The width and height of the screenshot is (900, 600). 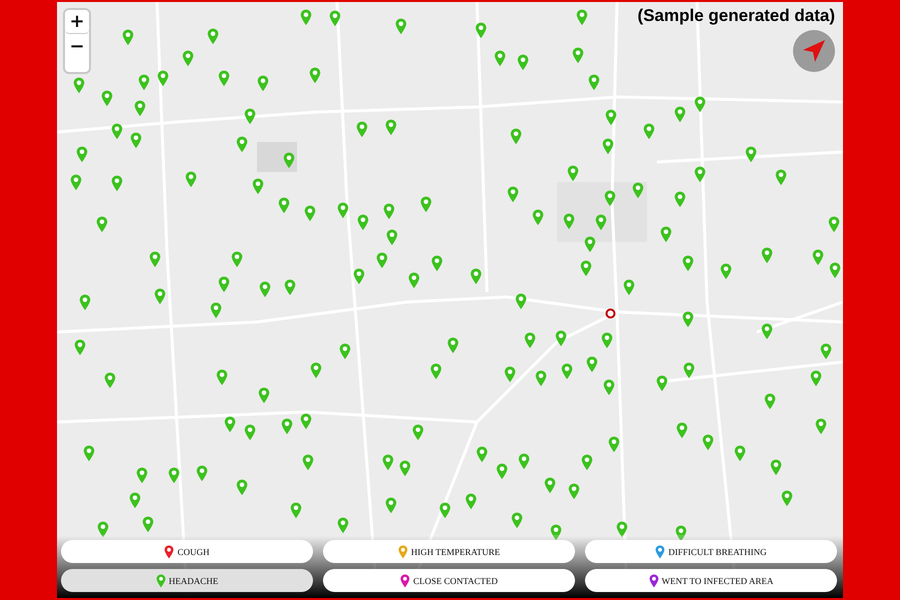 I want to click on legend-filter-button: COUGH, so click(x=187, y=551).